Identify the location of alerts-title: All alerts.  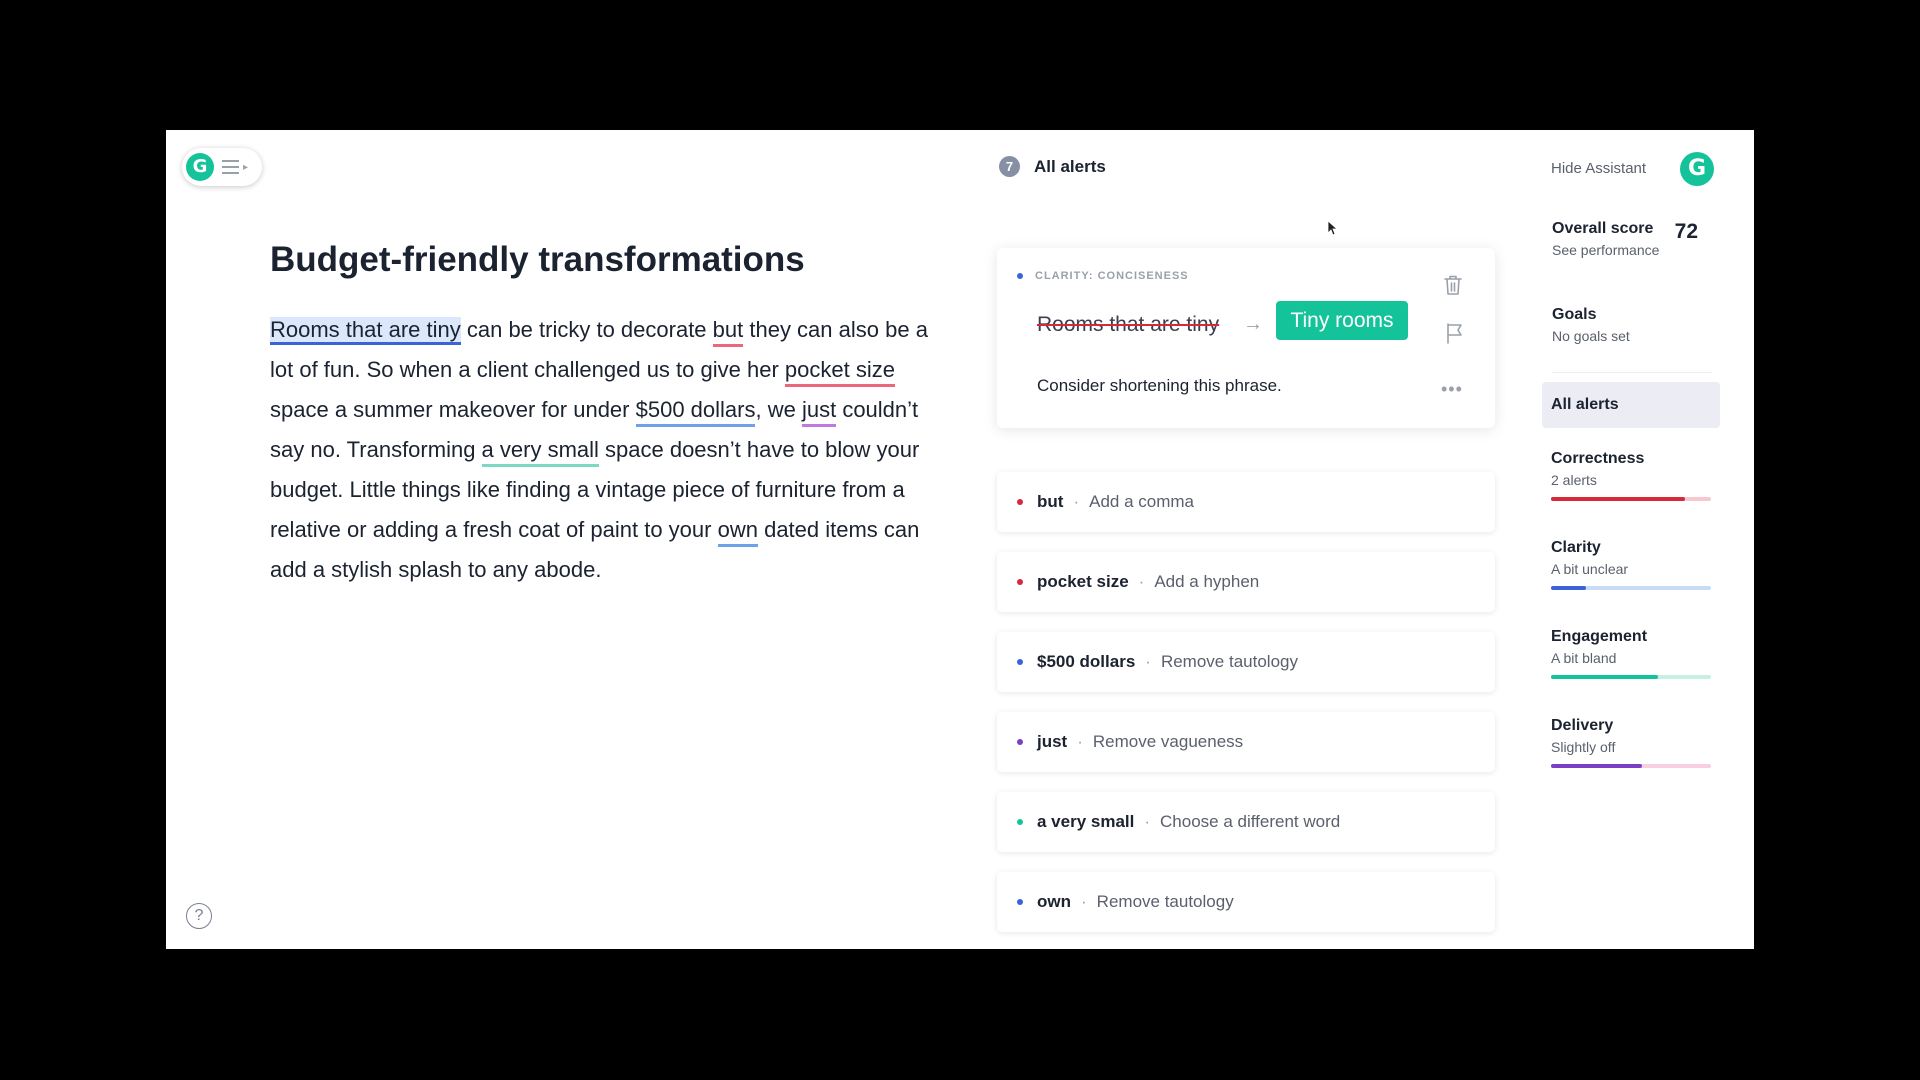
(1070, 166).